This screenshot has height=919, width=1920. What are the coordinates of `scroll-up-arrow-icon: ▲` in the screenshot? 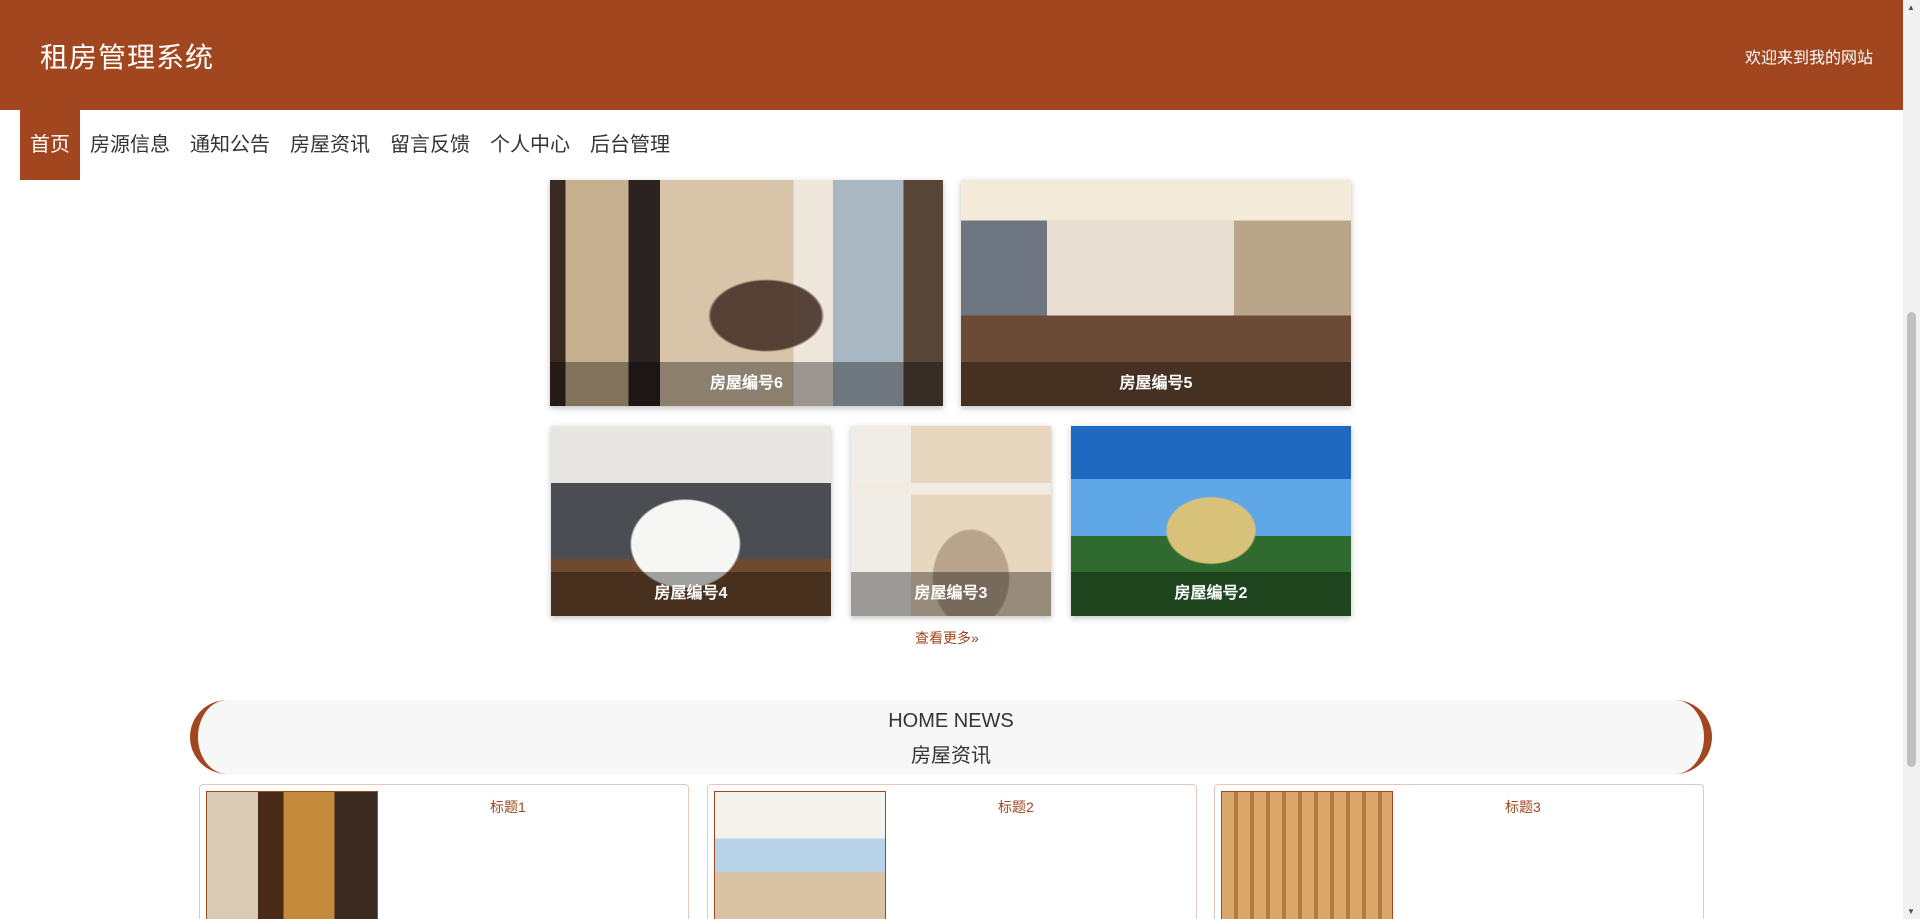 It's located at (1911, 7).